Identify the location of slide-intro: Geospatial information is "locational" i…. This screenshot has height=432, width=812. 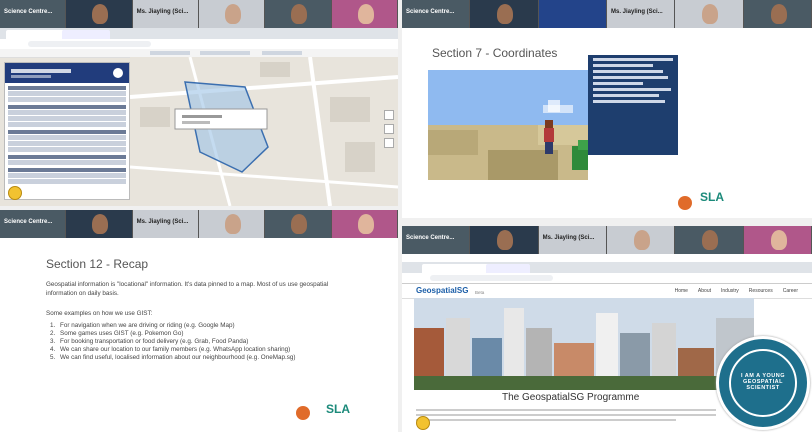
(187, 289).